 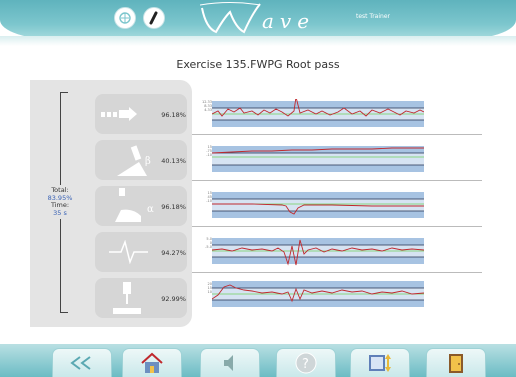 I want to click on exit-button, so click(x=456, y=362).